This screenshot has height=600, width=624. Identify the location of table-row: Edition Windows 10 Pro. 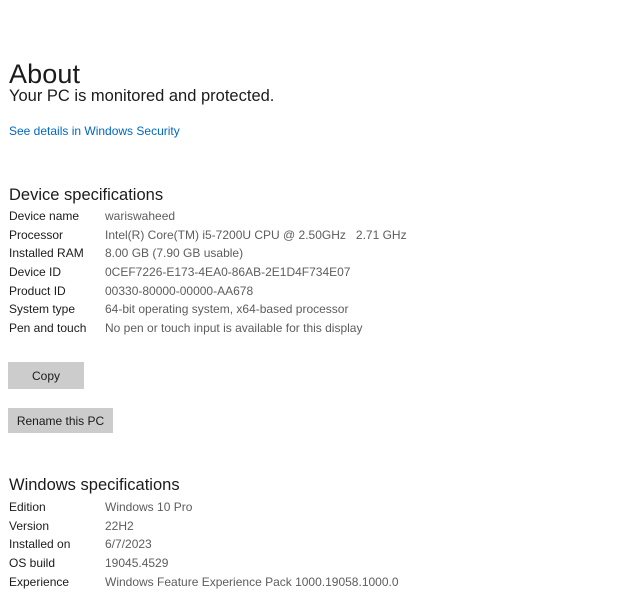
(309, 507).